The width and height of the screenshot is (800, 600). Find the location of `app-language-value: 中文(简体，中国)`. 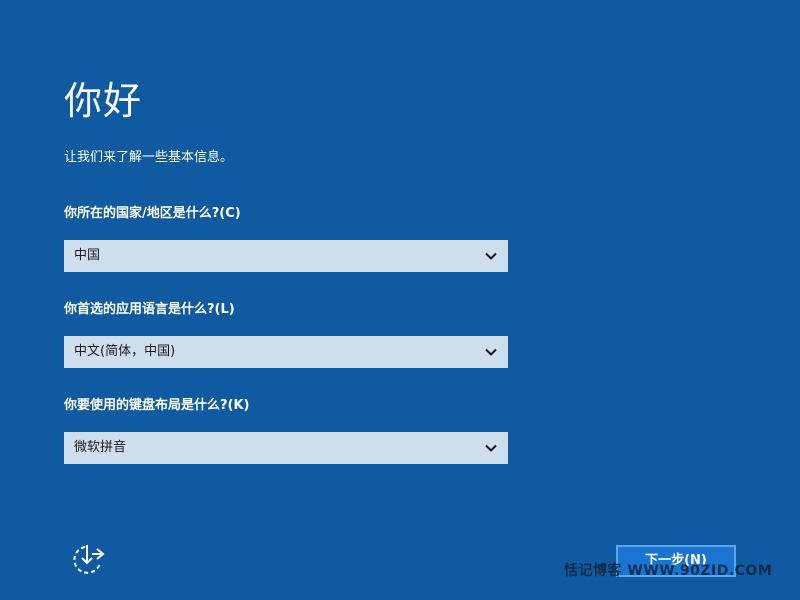

app-language-value: 中文(简体，中国) is located at coordinates (125, 351).